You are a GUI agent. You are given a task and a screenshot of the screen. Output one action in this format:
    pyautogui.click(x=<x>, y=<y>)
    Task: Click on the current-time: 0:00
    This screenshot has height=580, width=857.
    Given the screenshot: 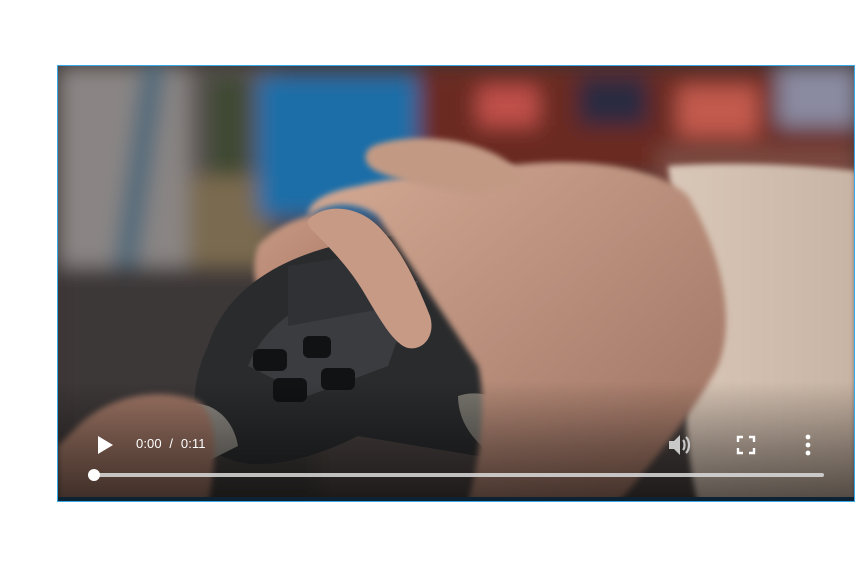 What is the action you would take?
    pyautogui.click(x=149, y=443)
    